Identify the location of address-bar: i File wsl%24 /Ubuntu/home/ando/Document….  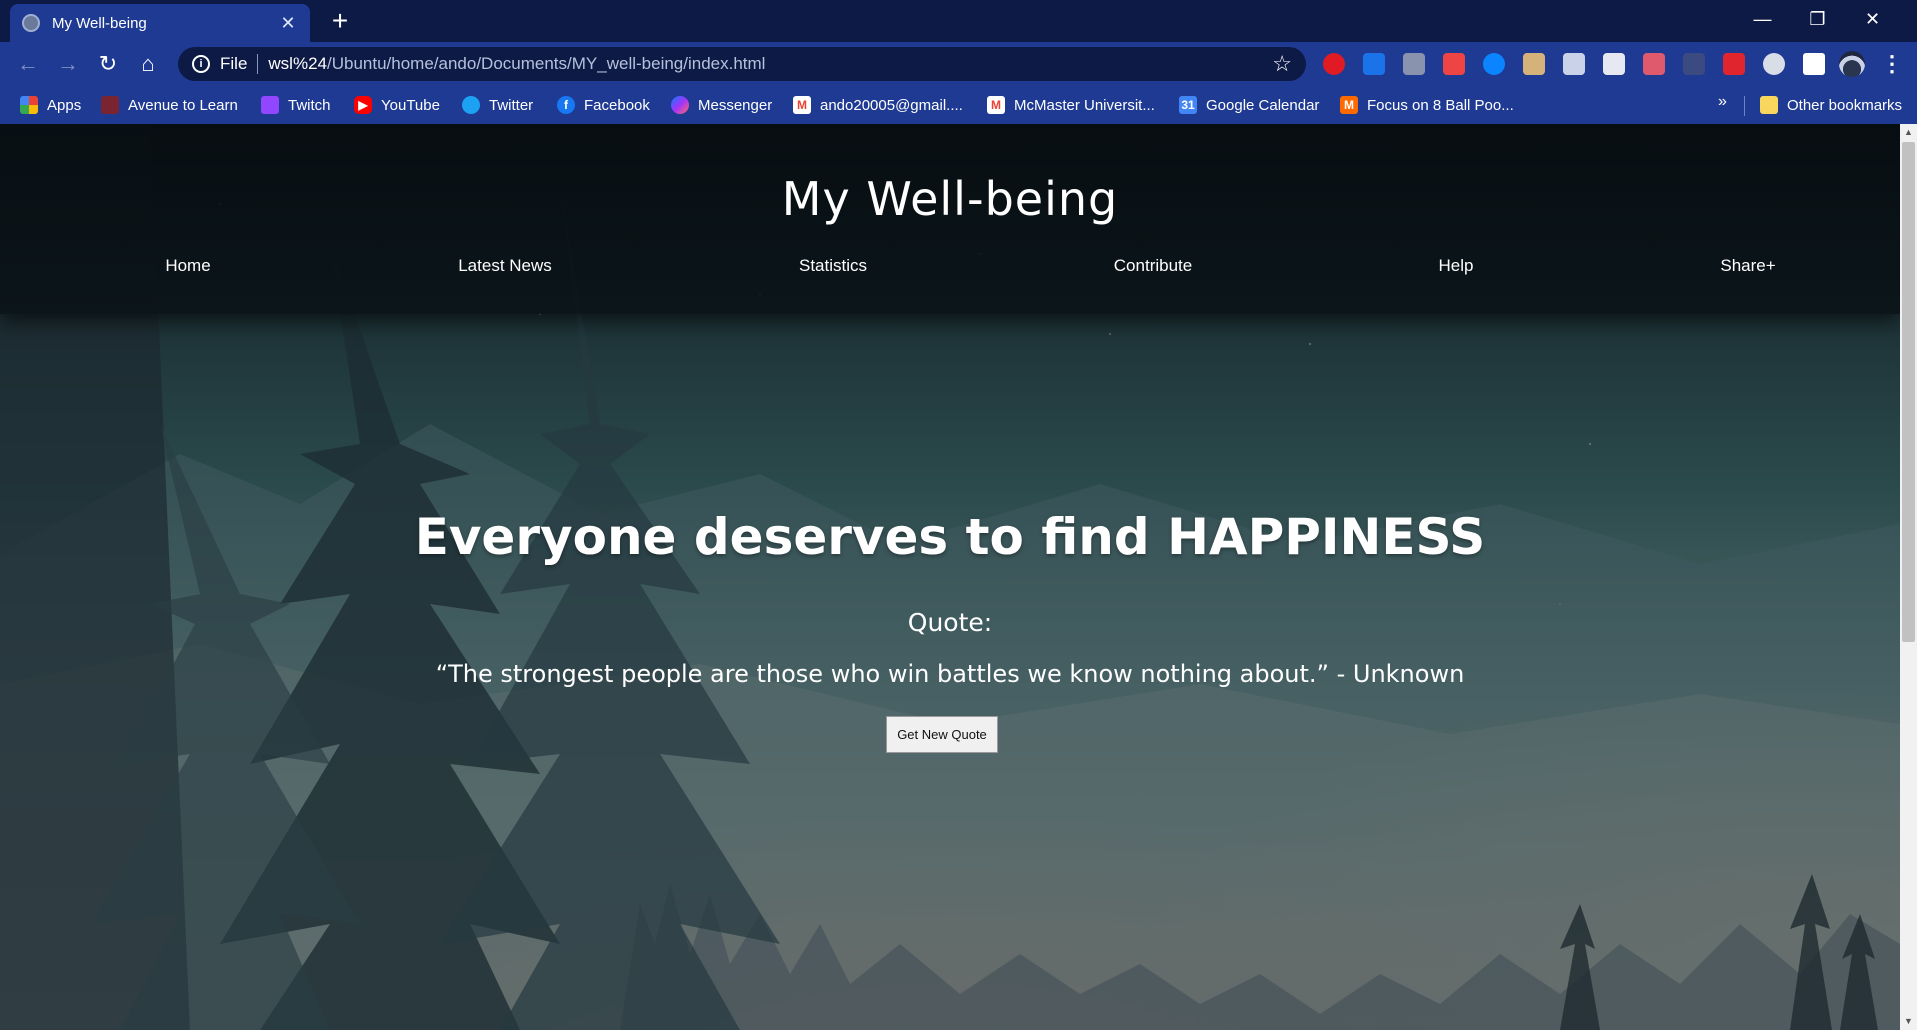
(742, 64).